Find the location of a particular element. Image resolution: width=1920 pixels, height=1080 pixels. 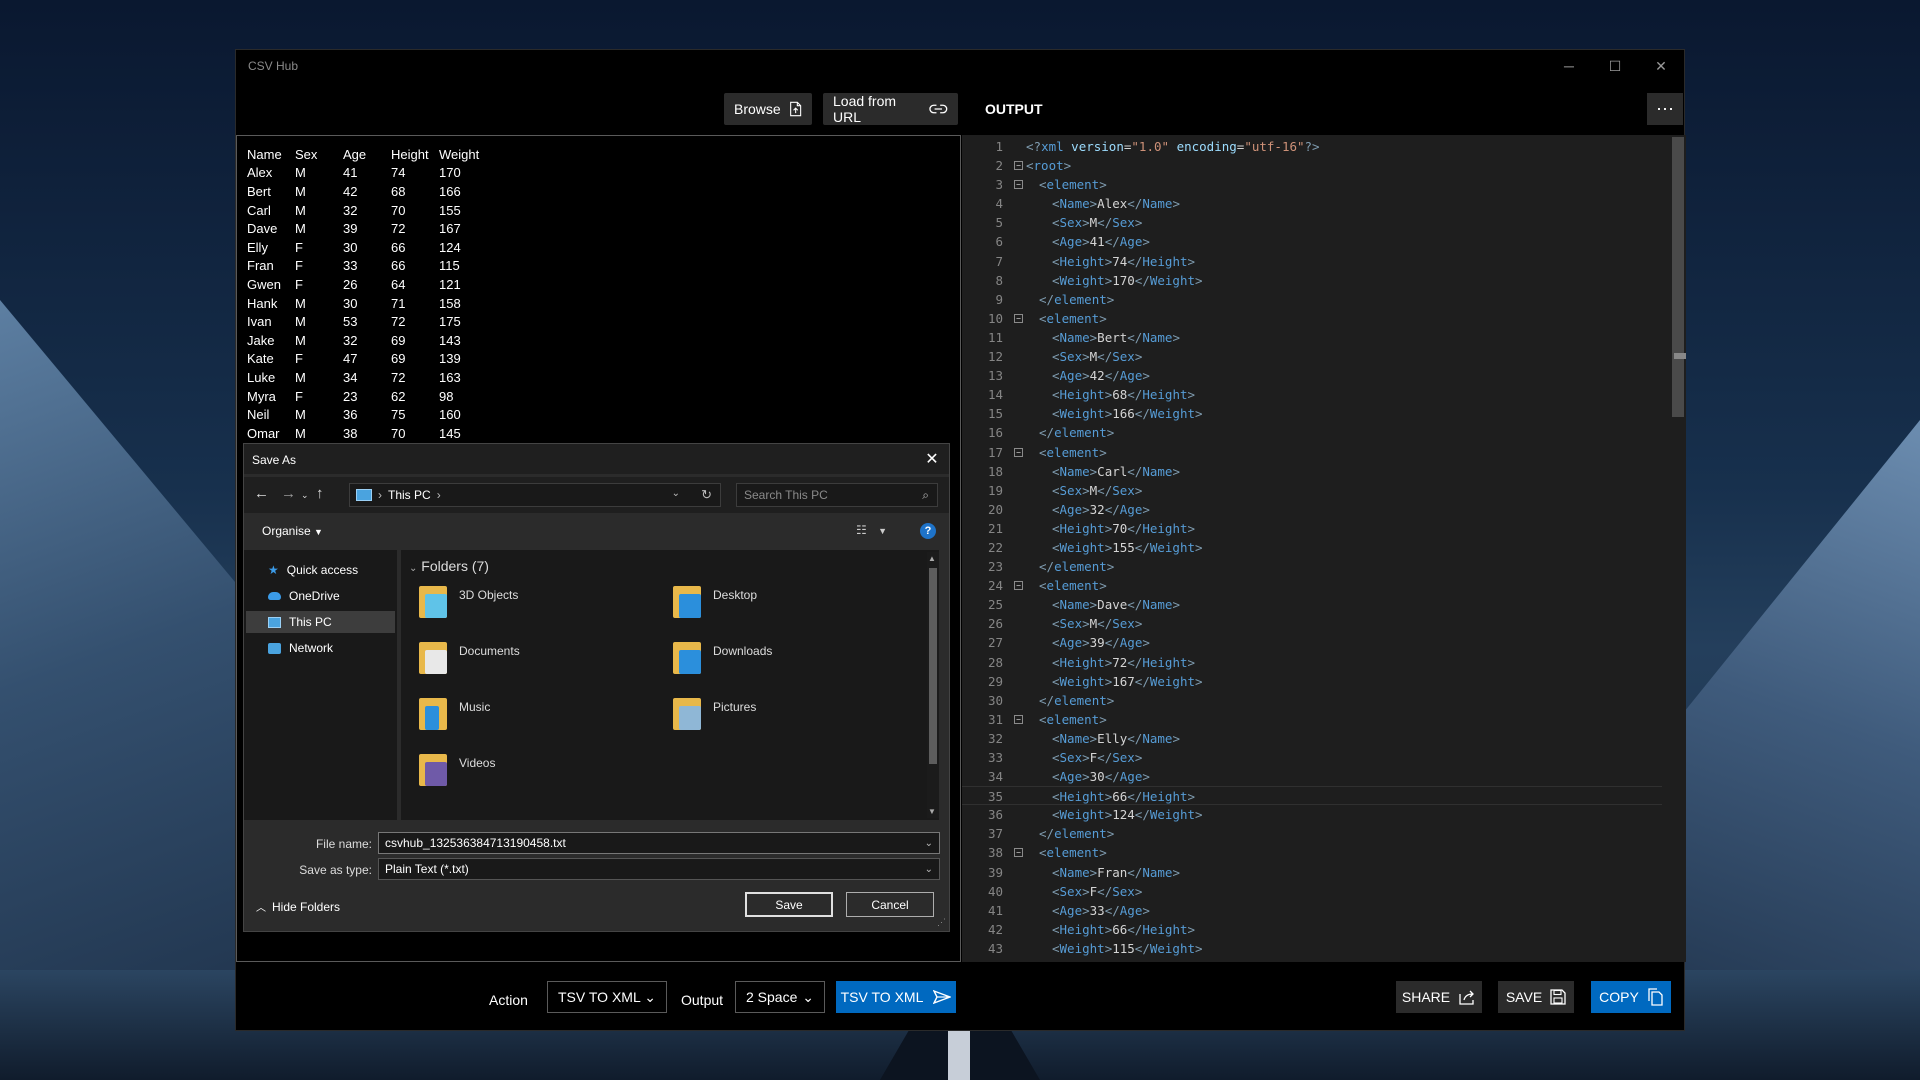

convert-button: TSV TO XML is located at coordinates (896, 997).